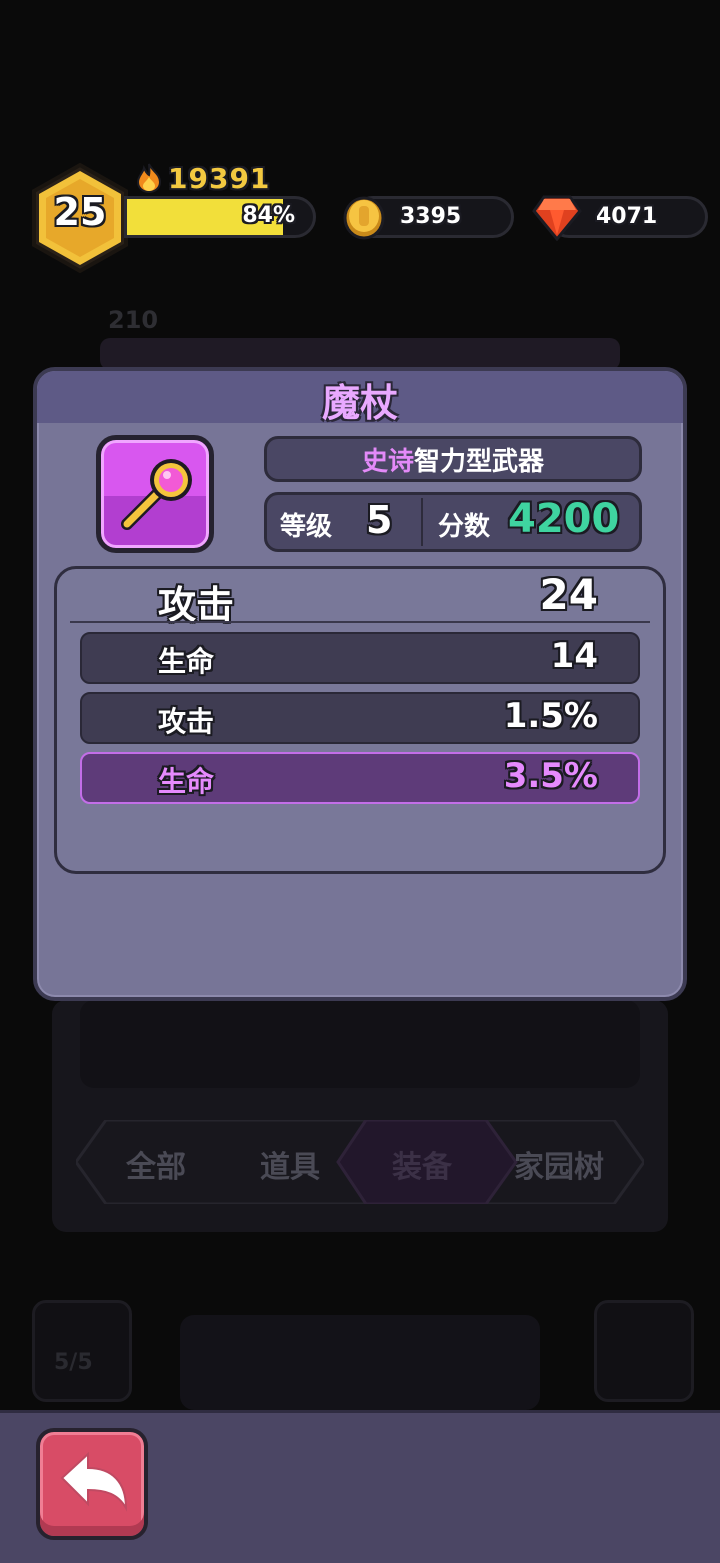  I want to click on gold-coin-icon, so click(364, 220).